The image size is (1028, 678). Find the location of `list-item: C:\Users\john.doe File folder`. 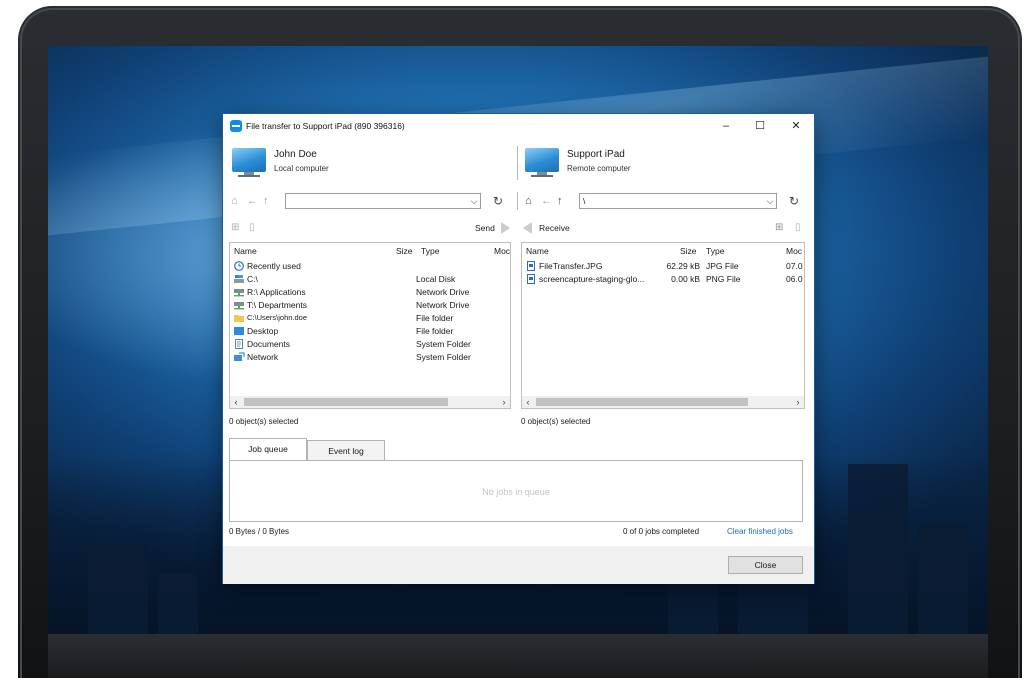

list-item: C:\Users\john.doe File folder is located at coordinates (370, 318).